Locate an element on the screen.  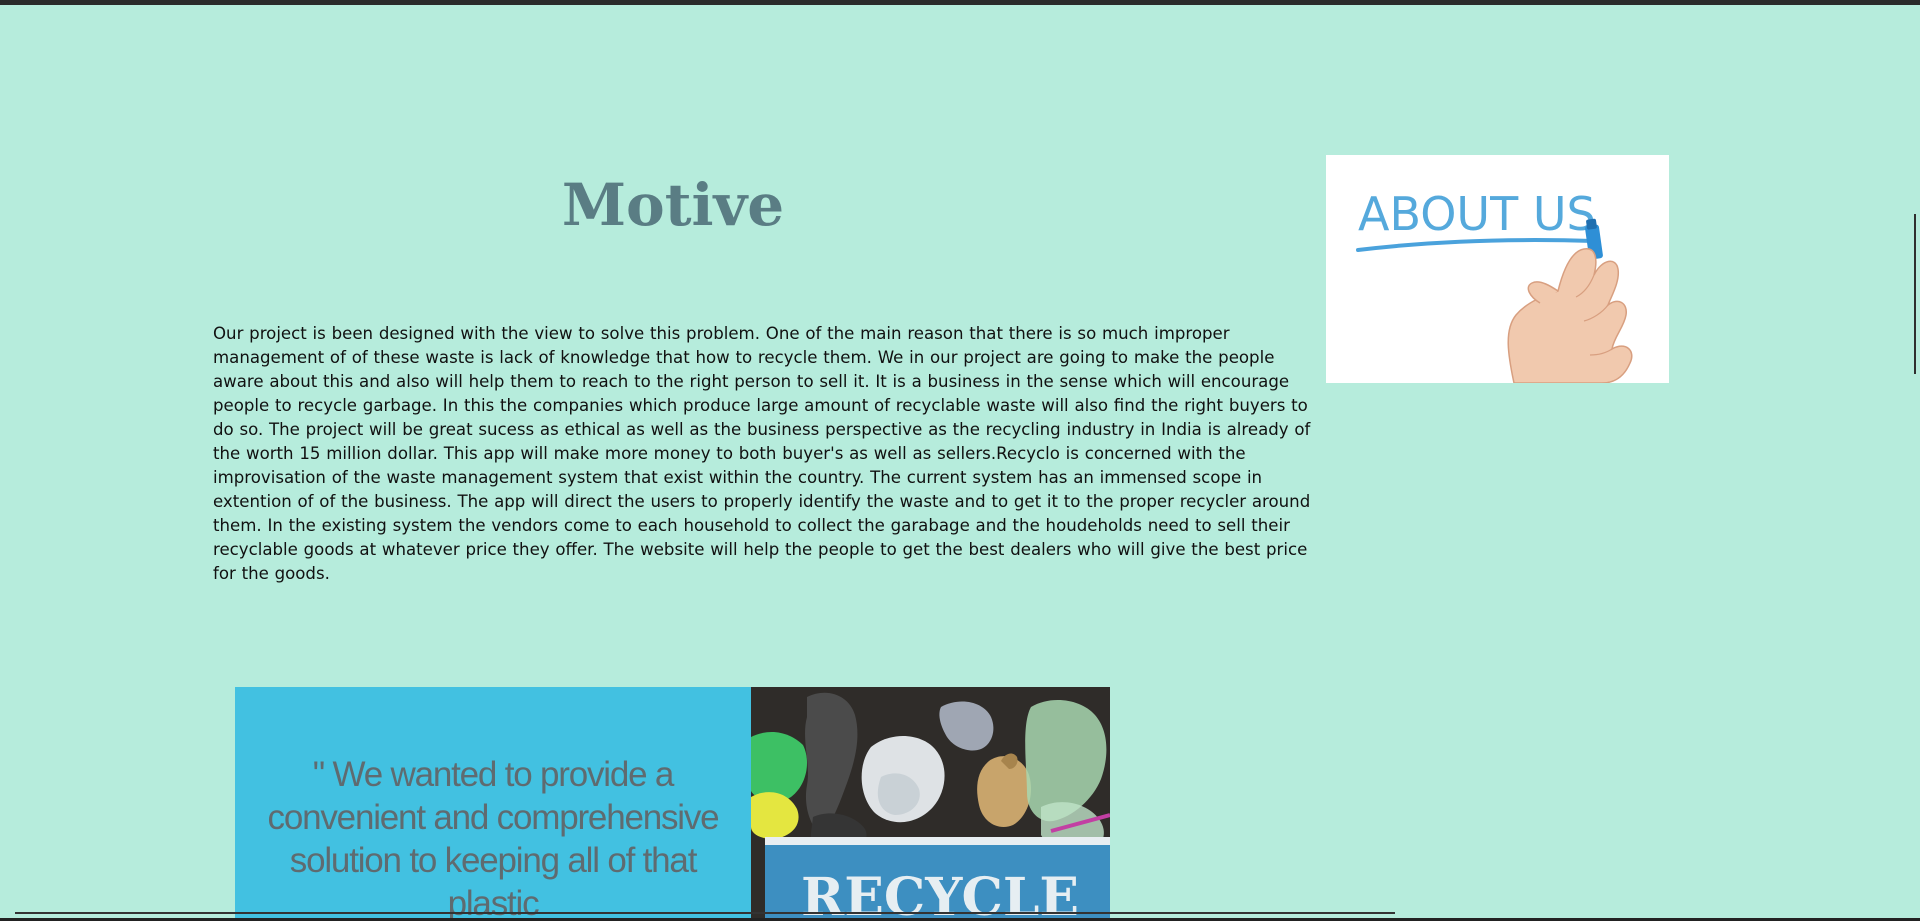
hand-with-marker-icon is located at coordinates (1570, 300).